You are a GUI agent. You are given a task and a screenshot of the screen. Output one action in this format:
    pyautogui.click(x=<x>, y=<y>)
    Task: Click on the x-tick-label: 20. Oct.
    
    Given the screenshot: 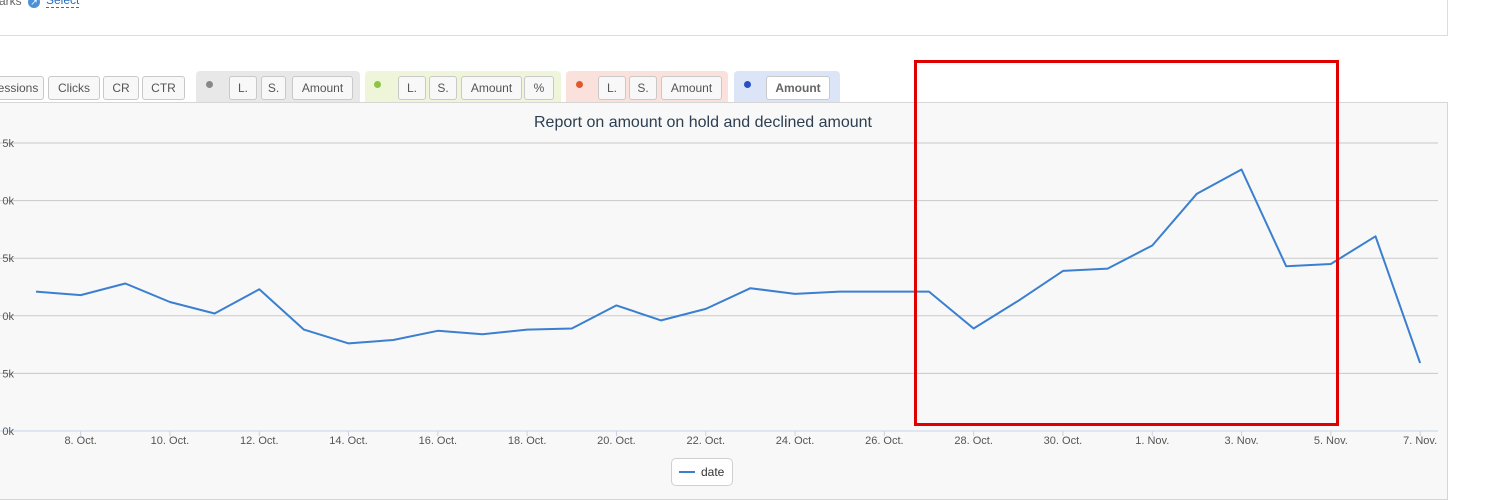 What is the action you would take?
    pyautogui.click(x=616, y=441)
    